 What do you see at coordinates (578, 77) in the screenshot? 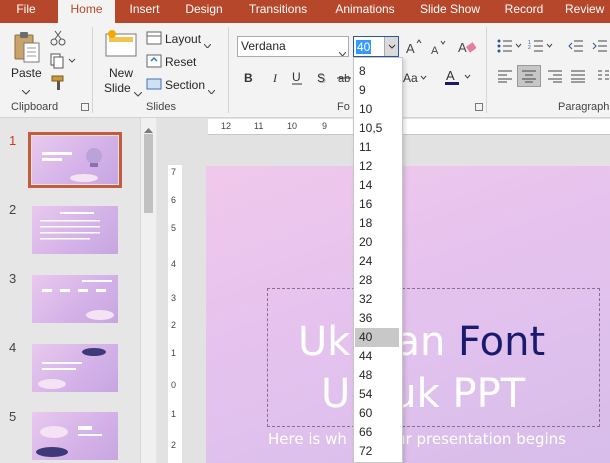
I see `justify-icon` at bounding box center [578, 77].